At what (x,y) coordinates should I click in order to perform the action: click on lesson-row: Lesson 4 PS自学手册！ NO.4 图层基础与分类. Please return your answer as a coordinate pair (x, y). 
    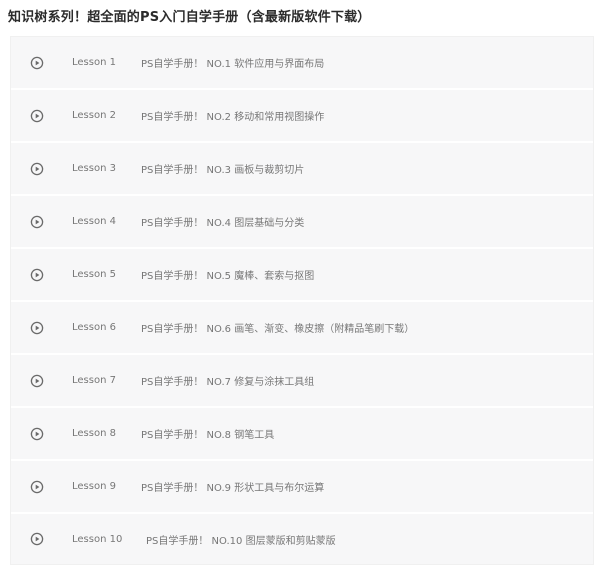
    Looking at the image, I should click on (302, 222).